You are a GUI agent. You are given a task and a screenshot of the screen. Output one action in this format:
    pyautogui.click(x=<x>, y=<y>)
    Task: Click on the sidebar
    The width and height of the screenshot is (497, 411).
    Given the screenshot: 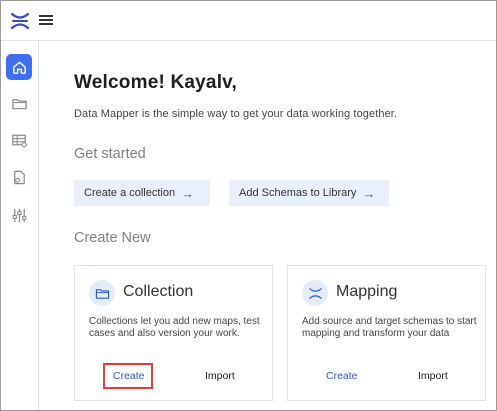 What is the action you would take?
    pyautogui.click(x=20, y=225)
    